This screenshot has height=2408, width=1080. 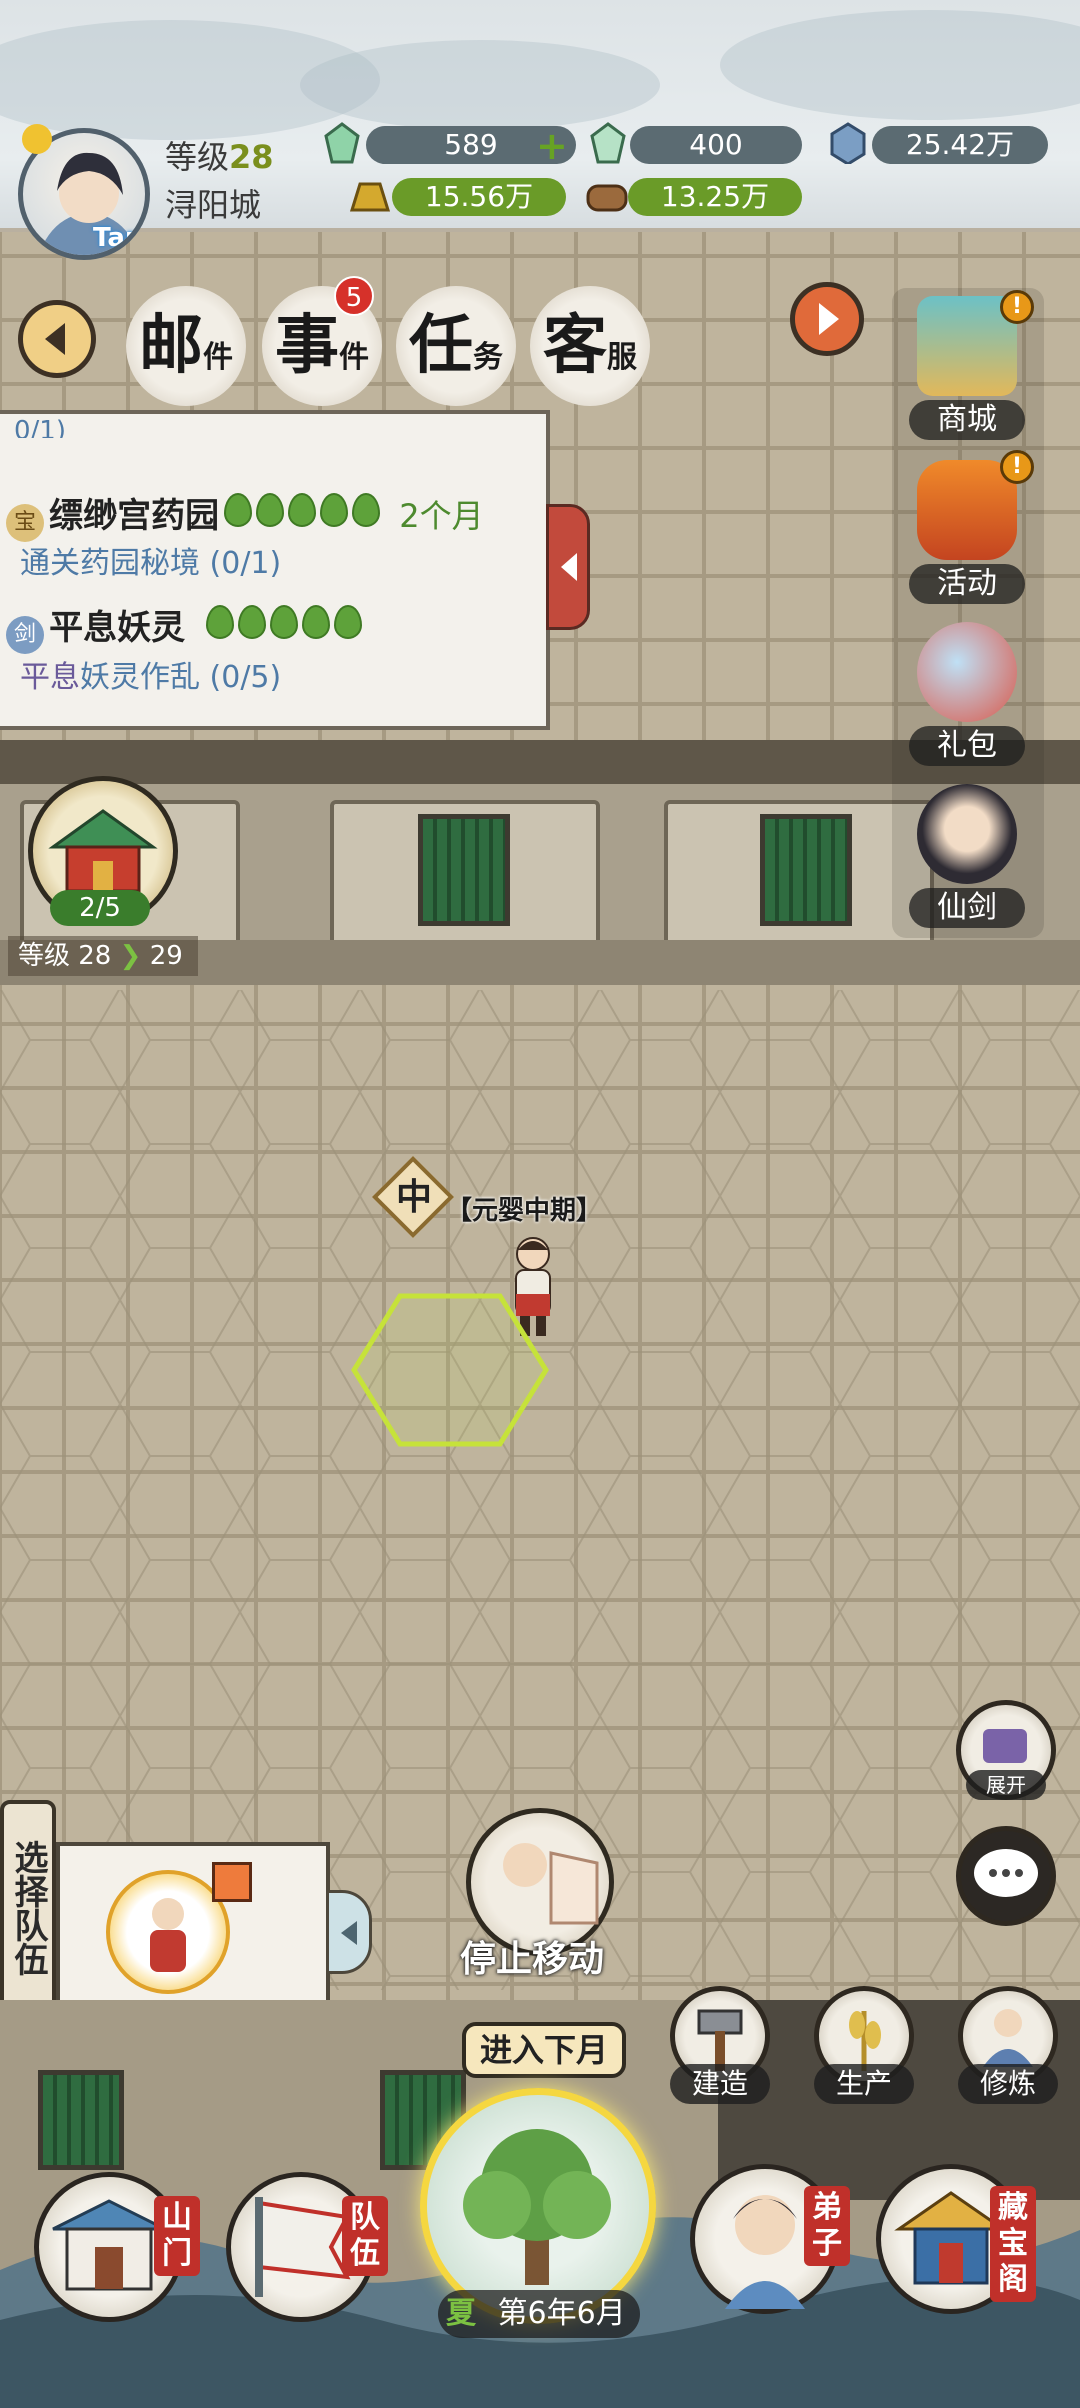 What do you see at coordinates (186, 346) in the screenshot?
I see `tab-mail: 邮件` at bounding box center [186, 346].